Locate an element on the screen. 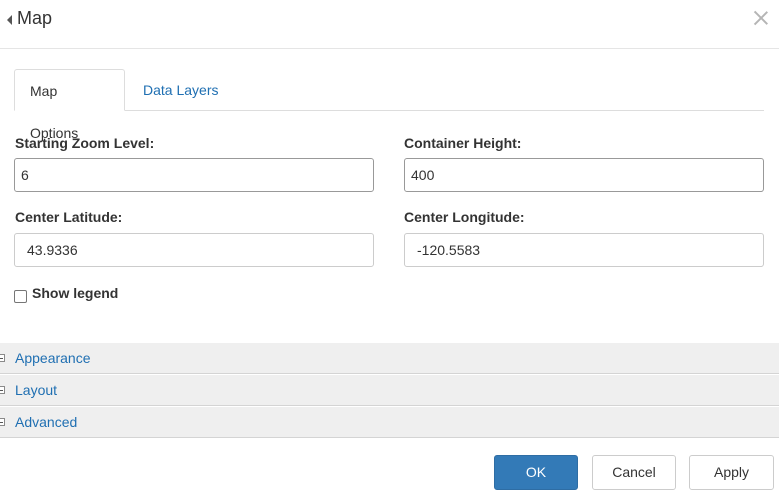 This screenshot has width=779, height=496. ok-button: OK is located at coordinates (536, 472).